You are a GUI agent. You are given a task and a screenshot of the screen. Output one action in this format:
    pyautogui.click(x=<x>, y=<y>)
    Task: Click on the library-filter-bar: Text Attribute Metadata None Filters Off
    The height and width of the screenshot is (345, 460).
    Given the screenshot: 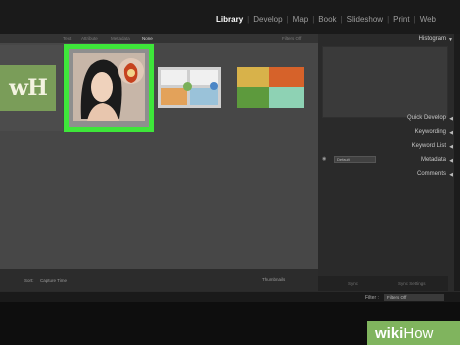 What is the action you would take?
    pyautogui.click(x=159, y=38)
    